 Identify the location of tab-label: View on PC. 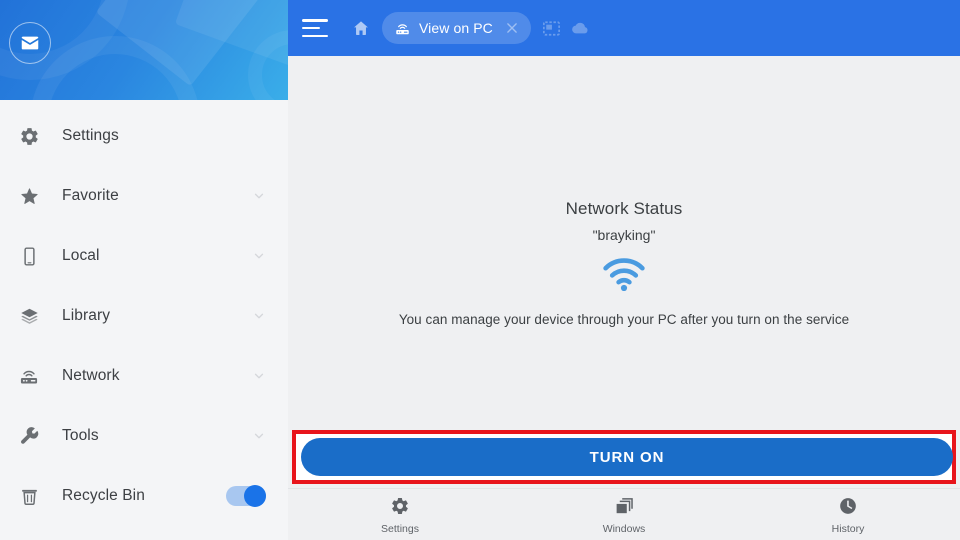
(456, 28).